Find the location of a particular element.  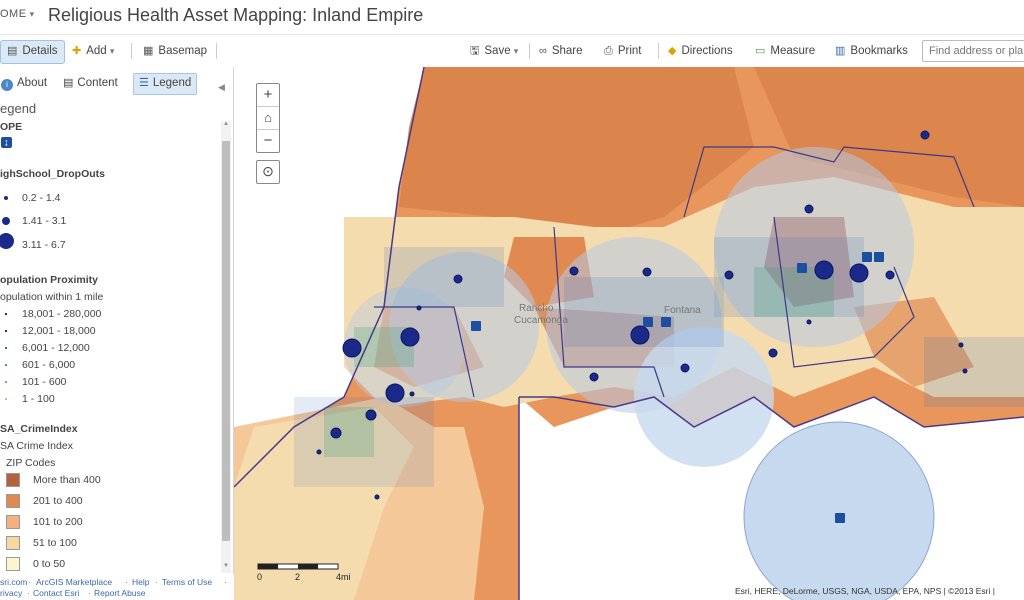

add-icon: ✚ is located at coordinates (77, 51).